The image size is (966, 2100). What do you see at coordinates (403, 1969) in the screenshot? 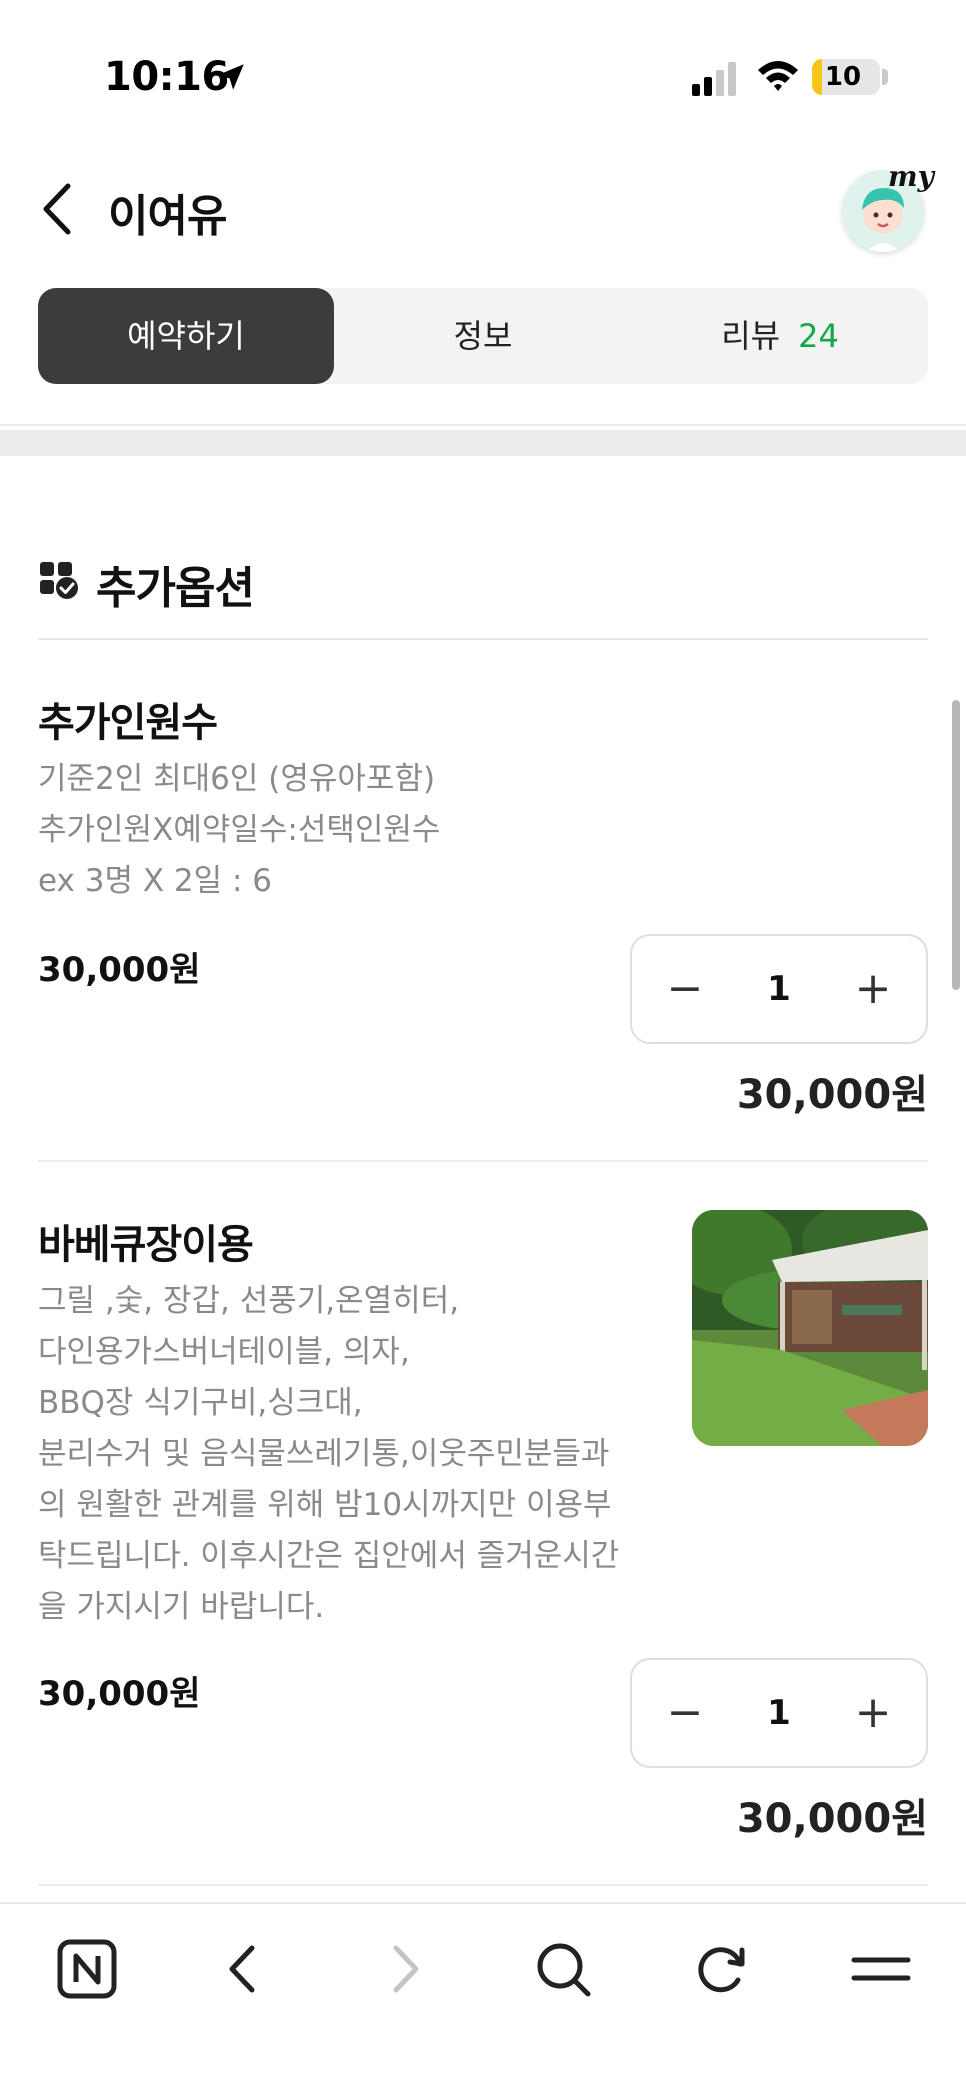
I see `nav-forward-icon` at bounding box center [403, 1969].